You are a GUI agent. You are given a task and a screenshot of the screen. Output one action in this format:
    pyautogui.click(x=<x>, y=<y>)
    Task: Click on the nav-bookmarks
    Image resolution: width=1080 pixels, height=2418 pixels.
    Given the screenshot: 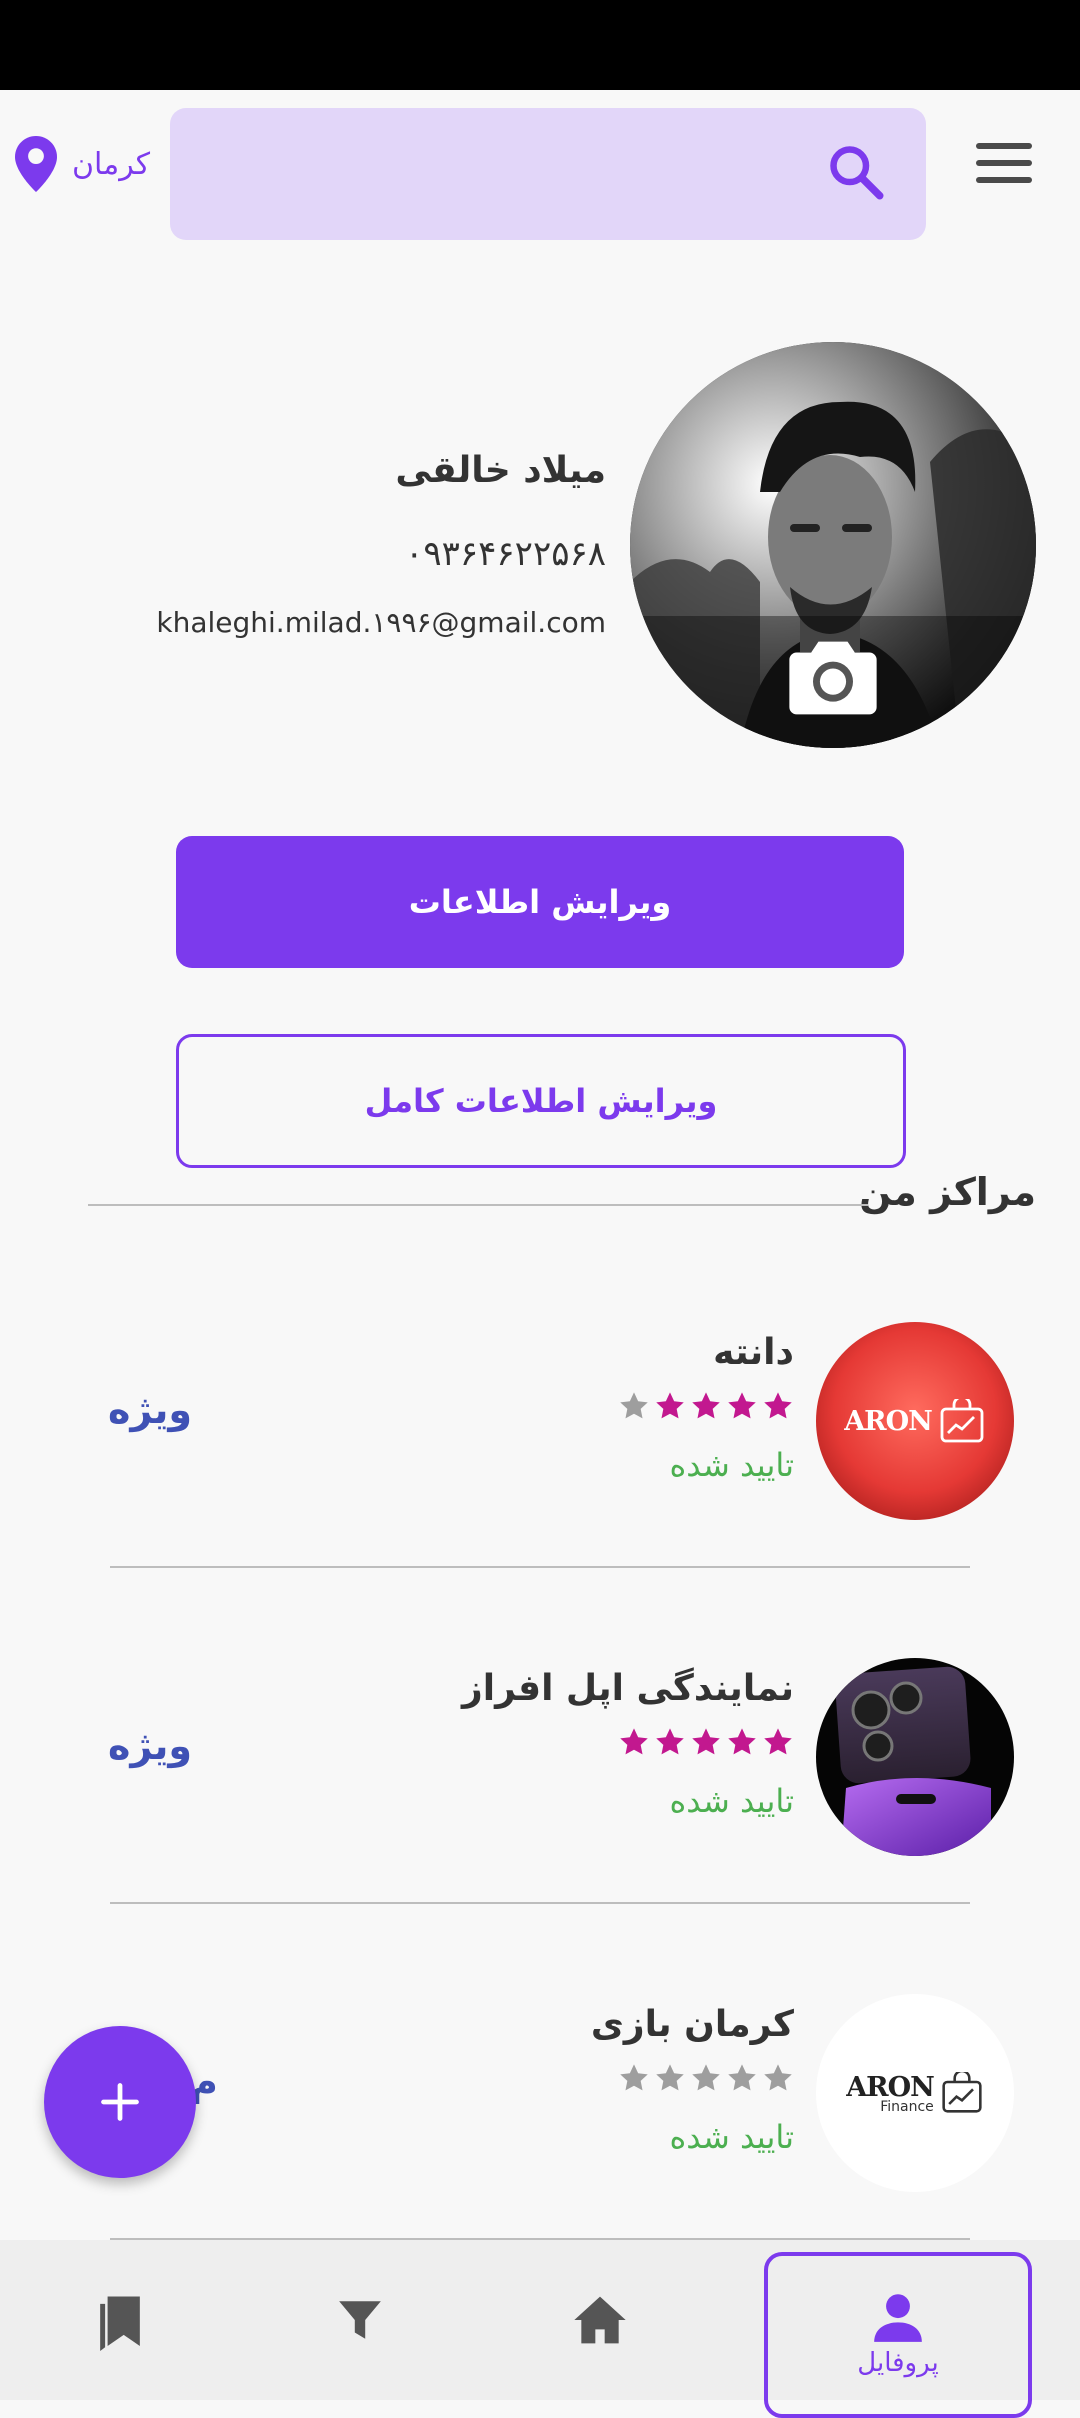 What is the action you would take?
    pyautogui.click(x=120, y=2320)
    